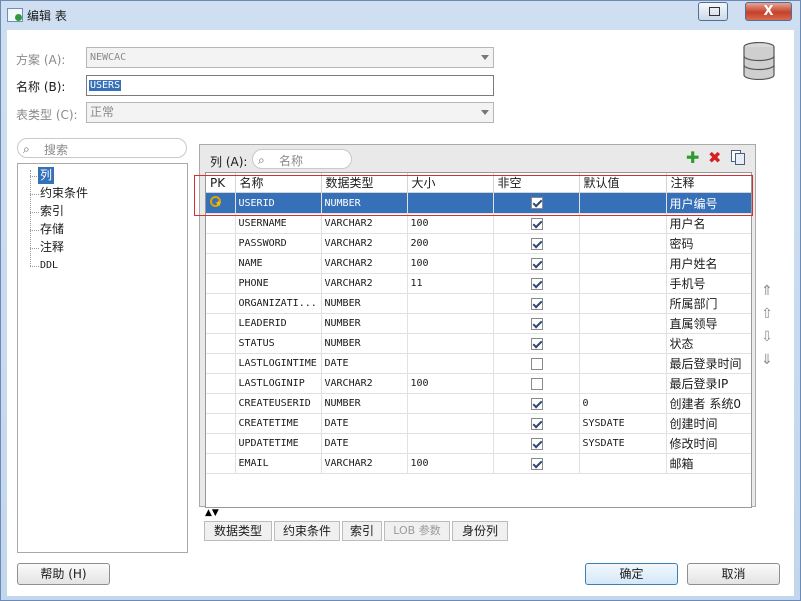  Describe the element at coordinates (290, 85) in the screenshot. I see `table-name-input: USERS` at that location.